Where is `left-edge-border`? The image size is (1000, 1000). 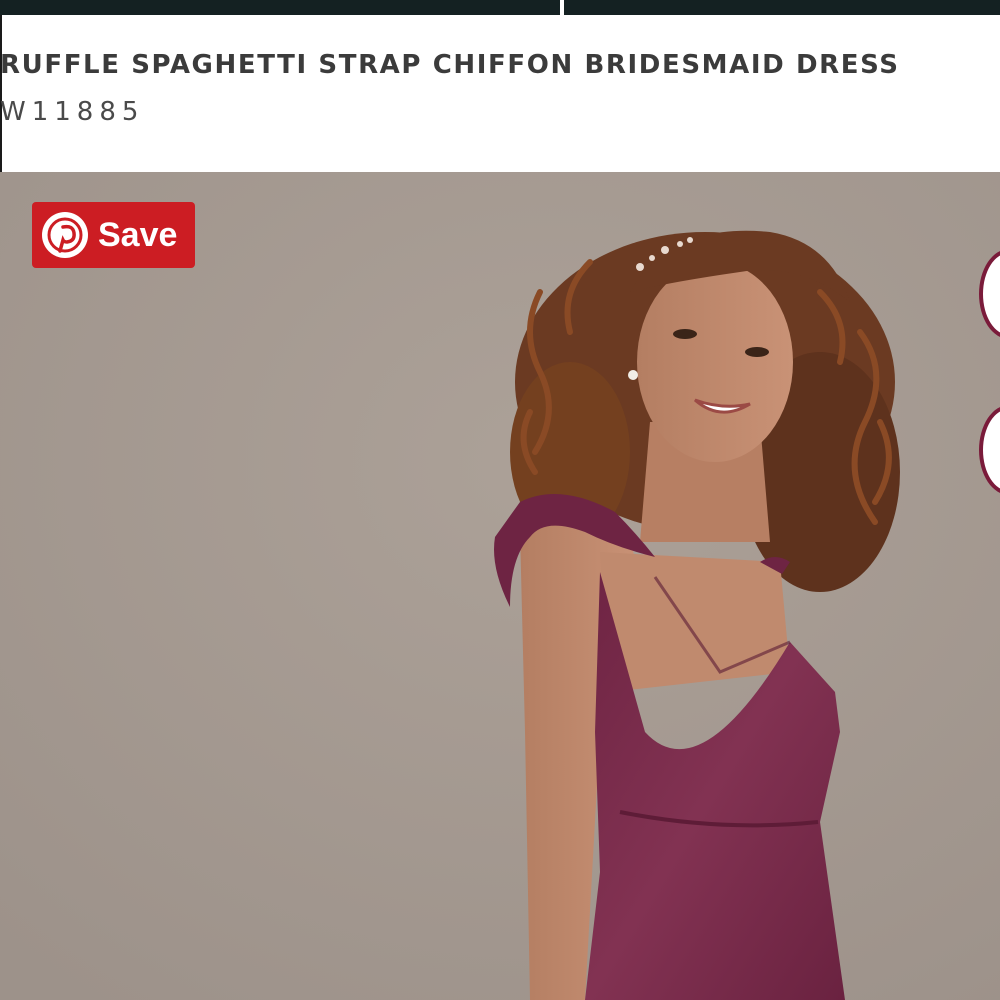
left-edge-border is located at coordinates (1, 93).